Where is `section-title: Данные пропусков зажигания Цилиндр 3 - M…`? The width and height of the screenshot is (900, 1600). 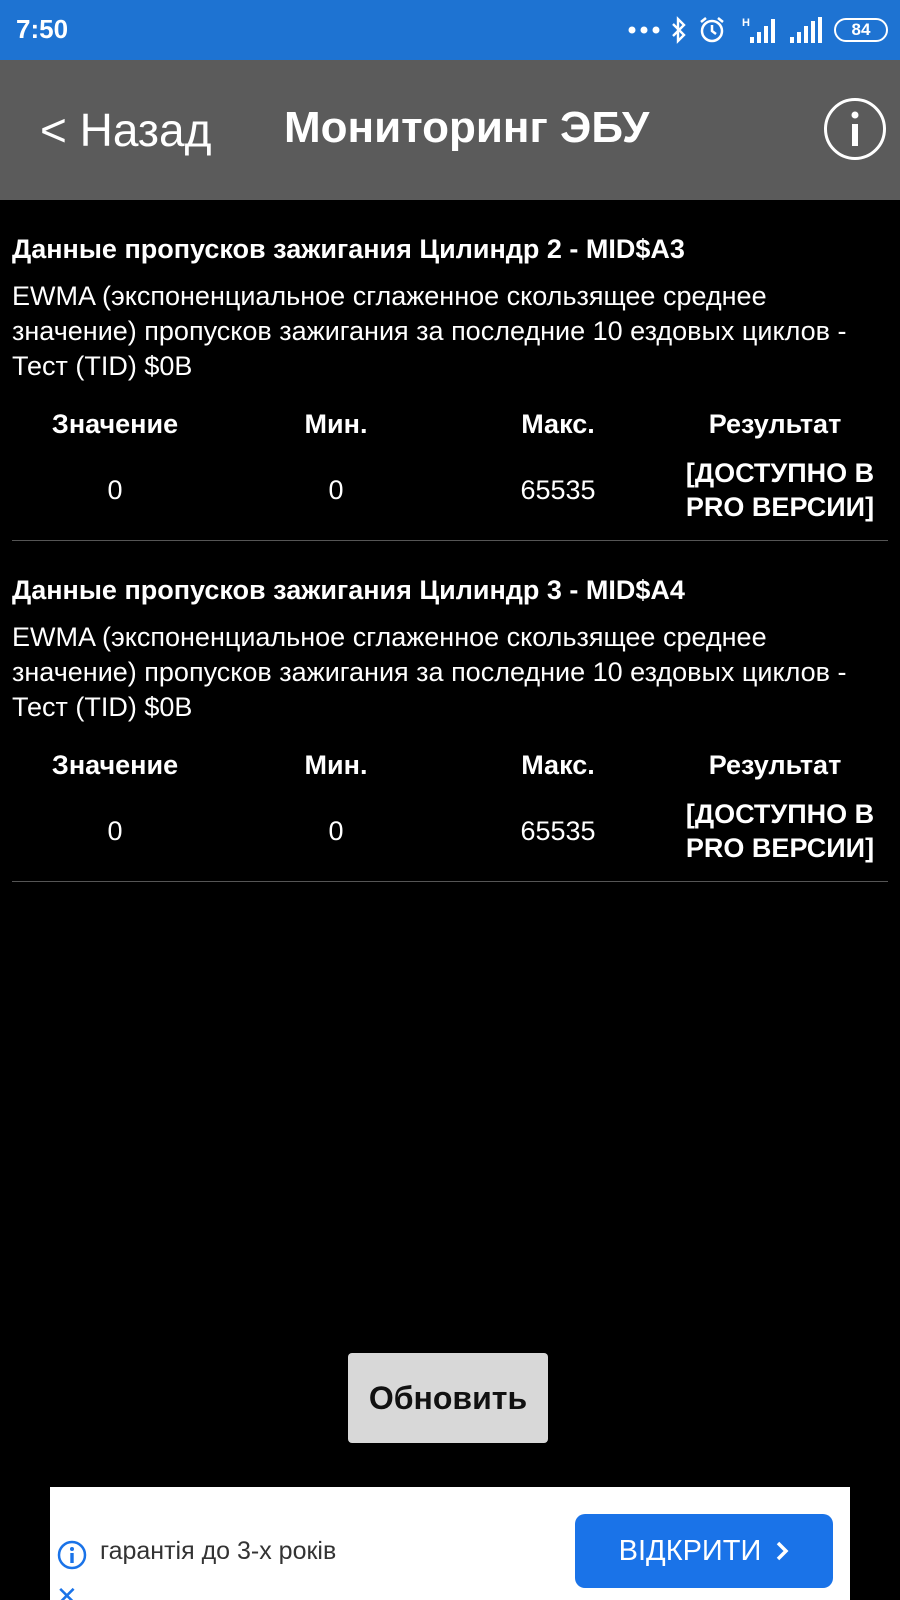
section-title: Данные пропусков зажигания Цилиндр 3 - M… is located at coordinates (348, 590).